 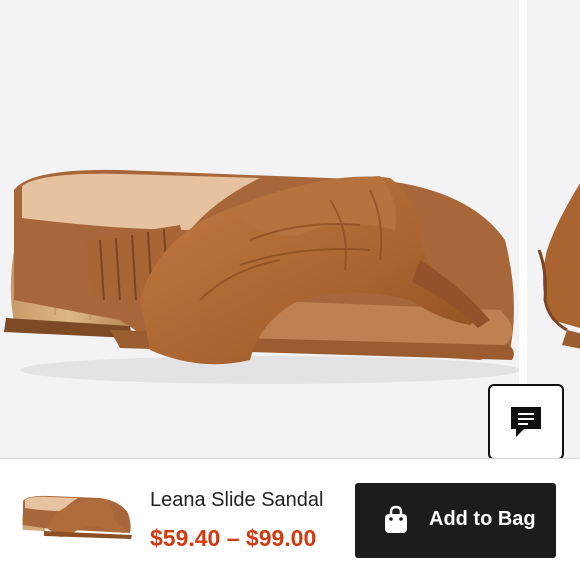 I want to click on product-title: Leana Slide Sandal, so click(x=237, y=500).